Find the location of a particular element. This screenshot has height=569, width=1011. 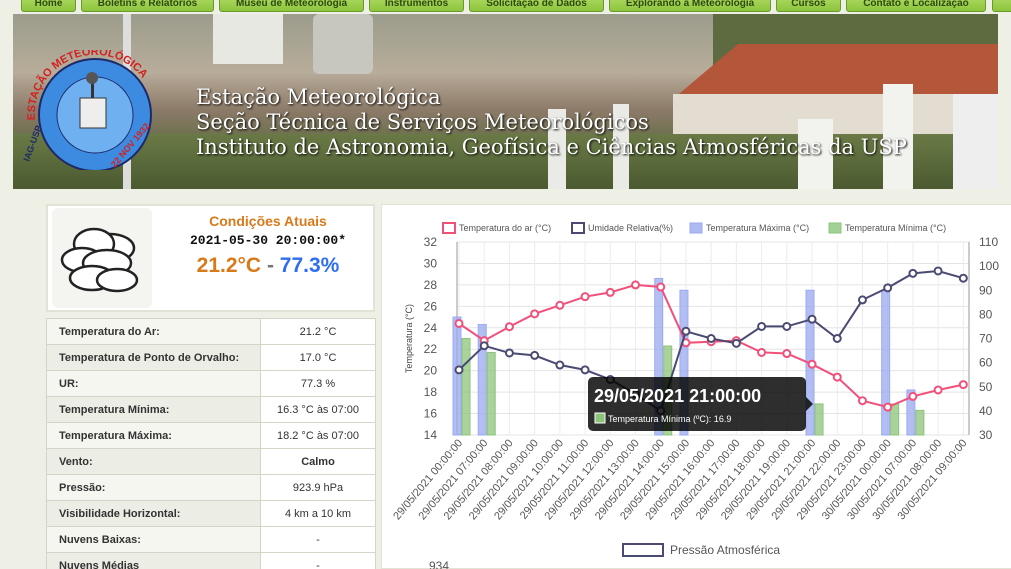

y-tick-left: 20 is located at coordinates (431, 371).